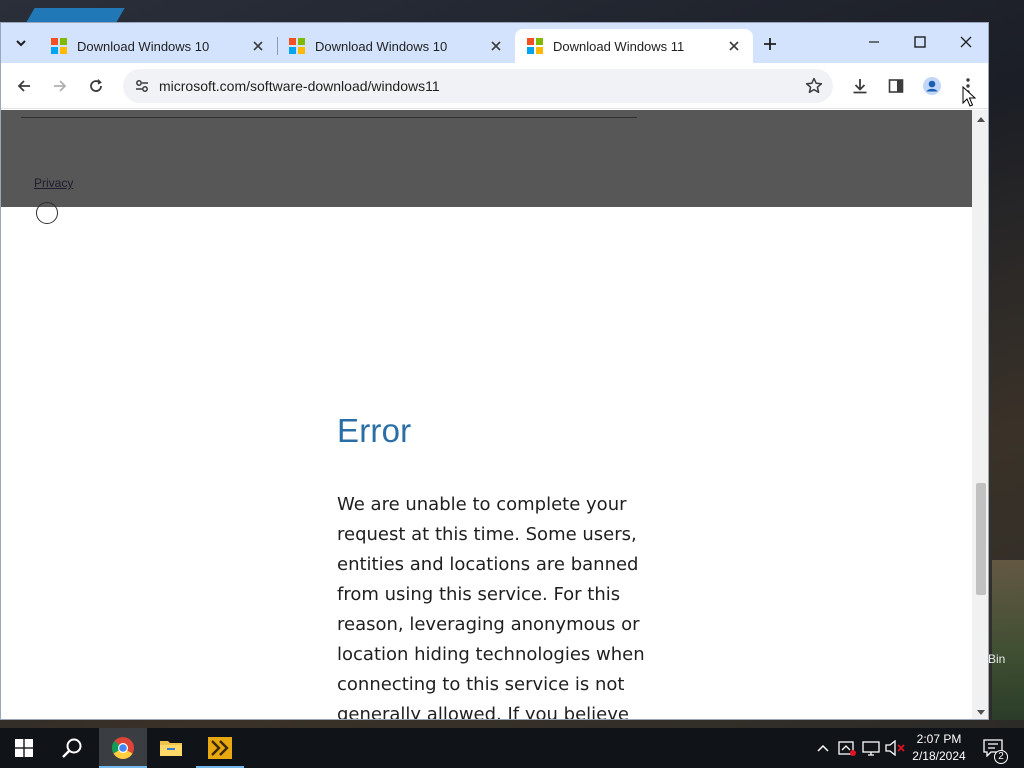 This screenshot has height=768, width=1024. Describe the element at coordinates (939, 739) in the screenshot. I see `clock-time: 2:07 PM` at that location.